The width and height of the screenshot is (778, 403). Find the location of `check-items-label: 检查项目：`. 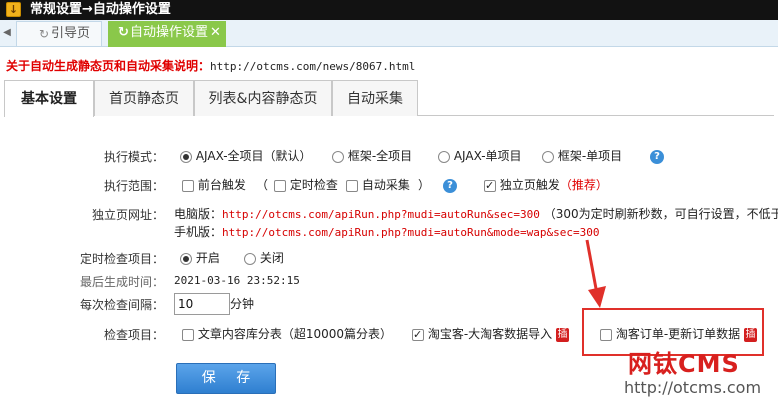

check-items-label: 检查项目： is located at coordinates (133, 335).